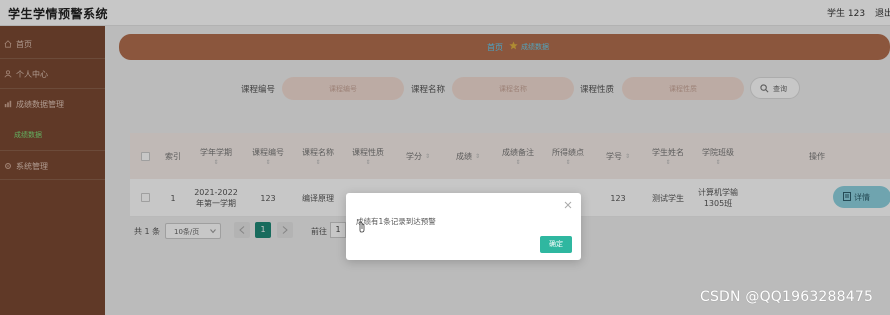 This screenshot has height=315, width=890. I want to click on watermark: CSDN @QQ1963288475, so click(787, 297).